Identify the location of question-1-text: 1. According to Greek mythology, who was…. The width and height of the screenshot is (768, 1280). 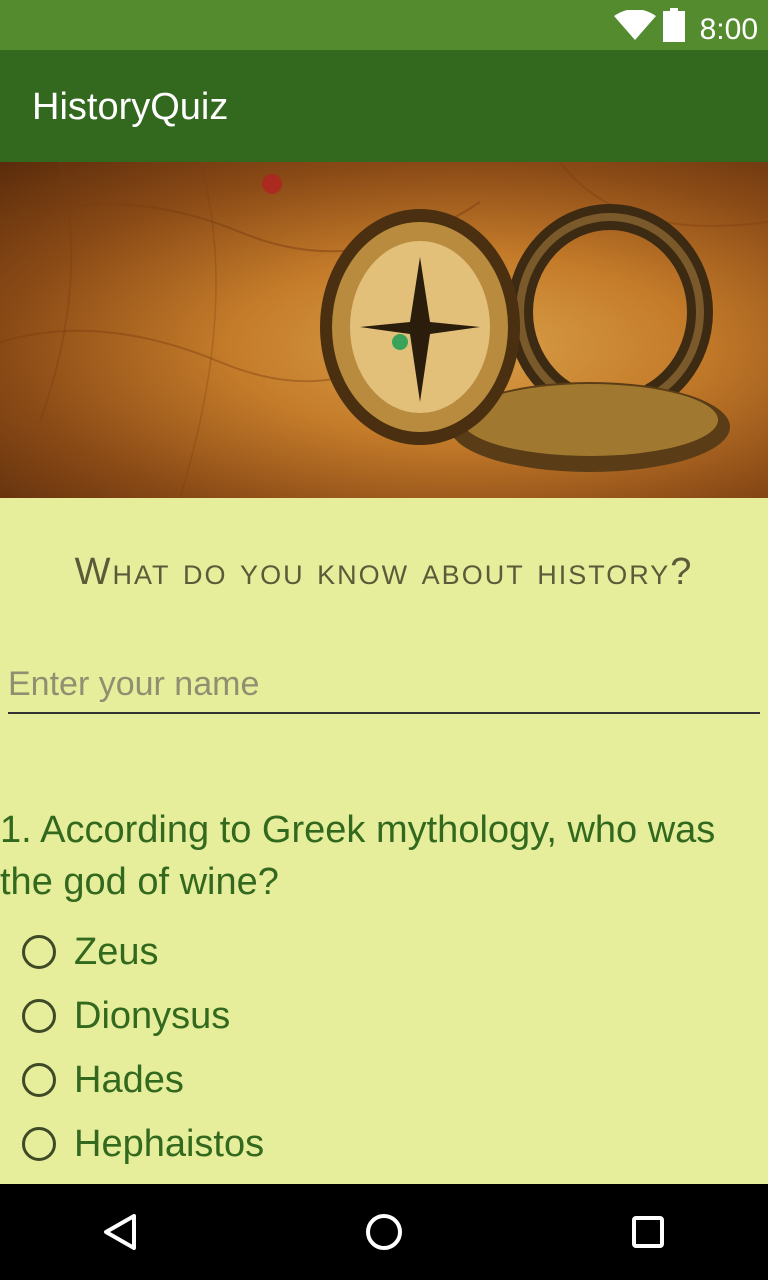
(358, 856).